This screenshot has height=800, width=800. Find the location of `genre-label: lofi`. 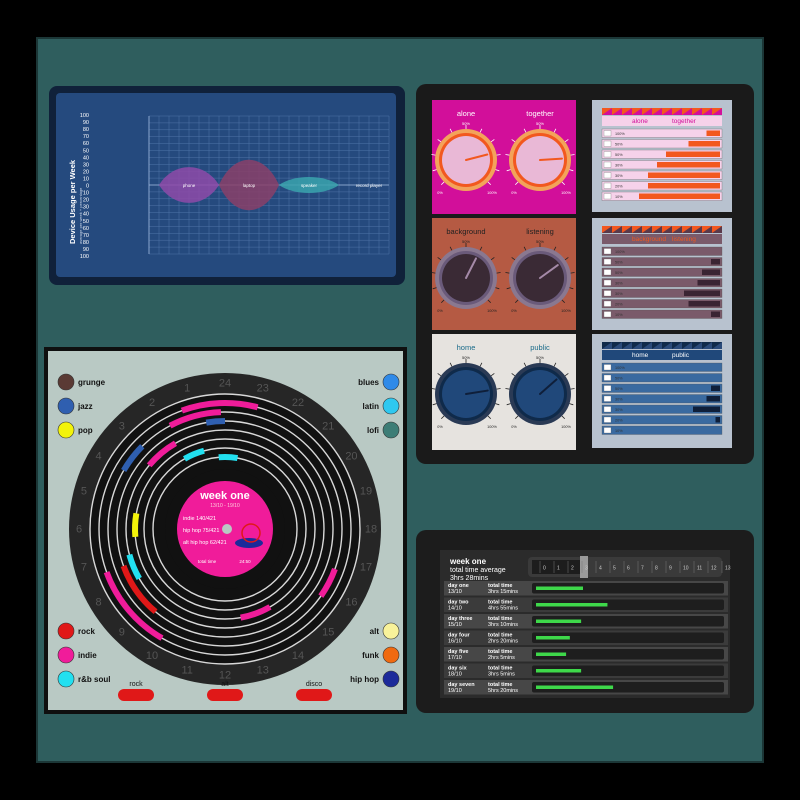

genre-label: lofi is located at coordinates (373, 430).